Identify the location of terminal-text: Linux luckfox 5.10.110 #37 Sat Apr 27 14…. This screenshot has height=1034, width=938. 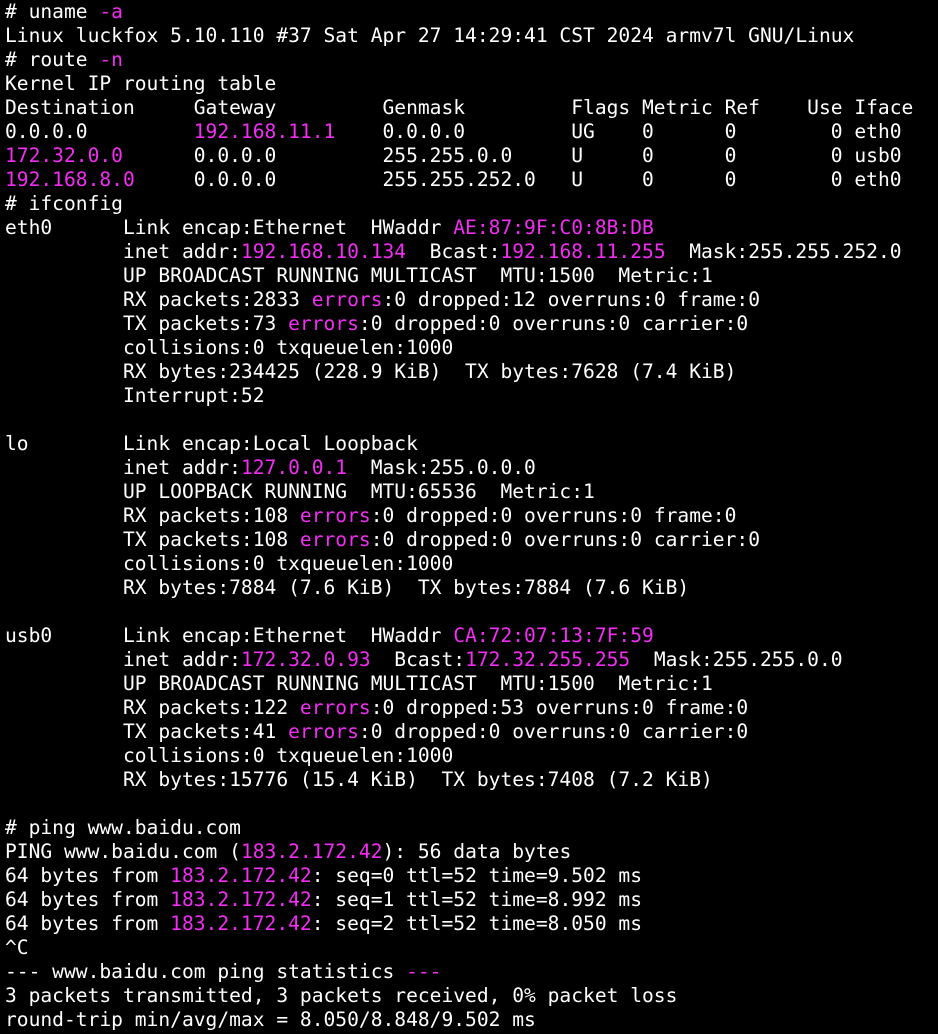
(430, 35).